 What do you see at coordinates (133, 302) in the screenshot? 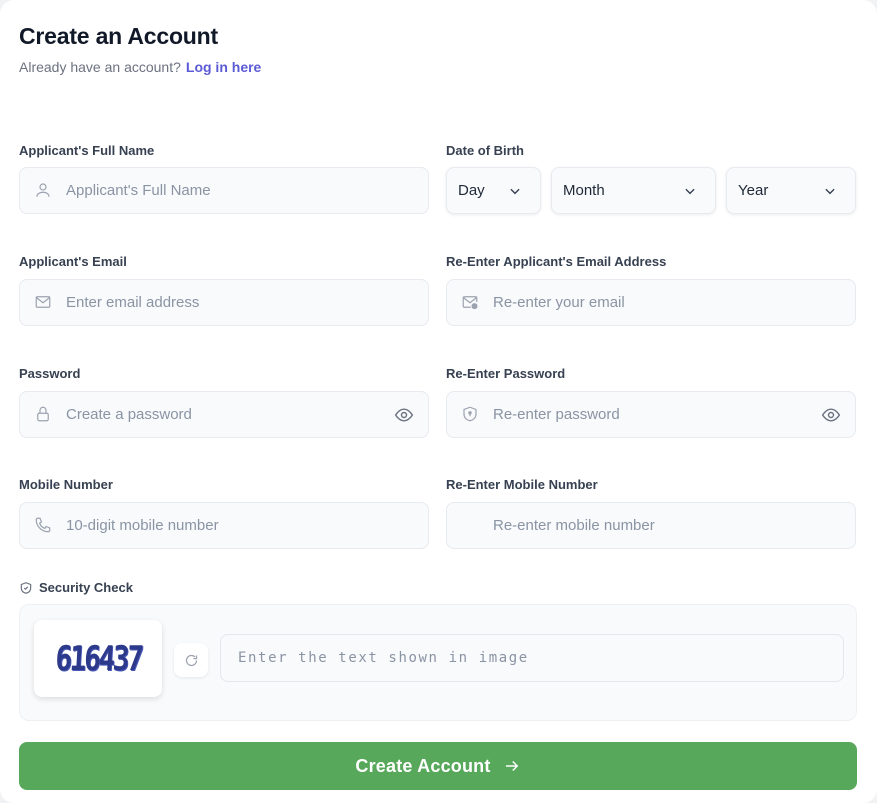
I see `email-placeholder: Enter email address` at bounding box center [133, 302].